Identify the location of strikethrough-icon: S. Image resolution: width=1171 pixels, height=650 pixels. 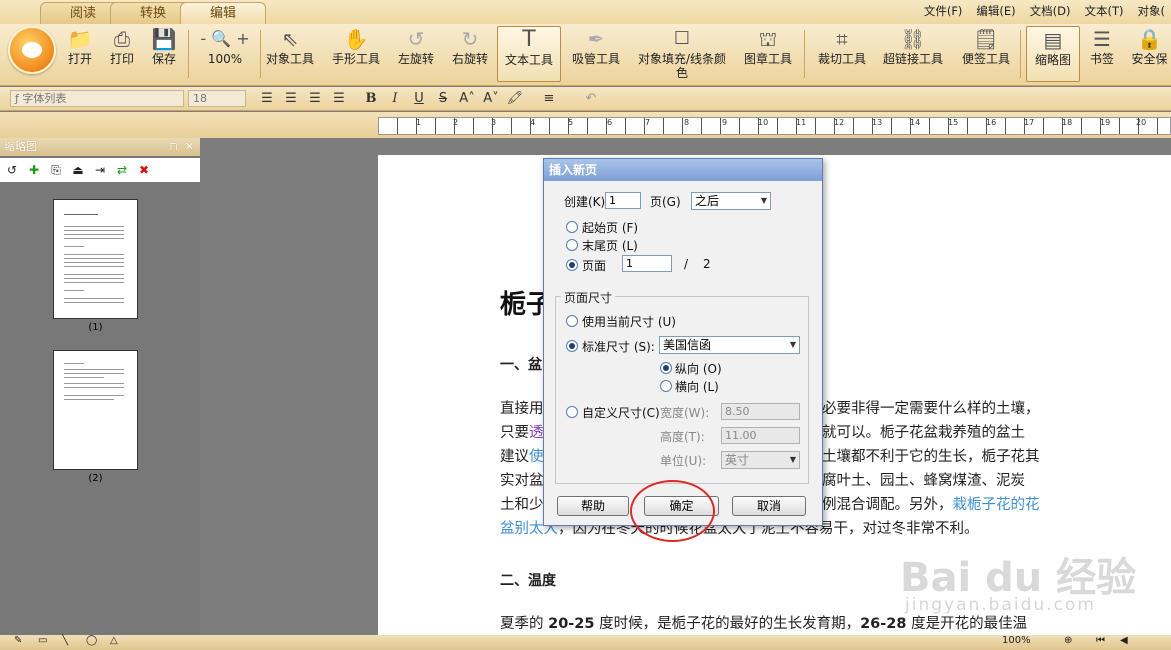
(443, 99).